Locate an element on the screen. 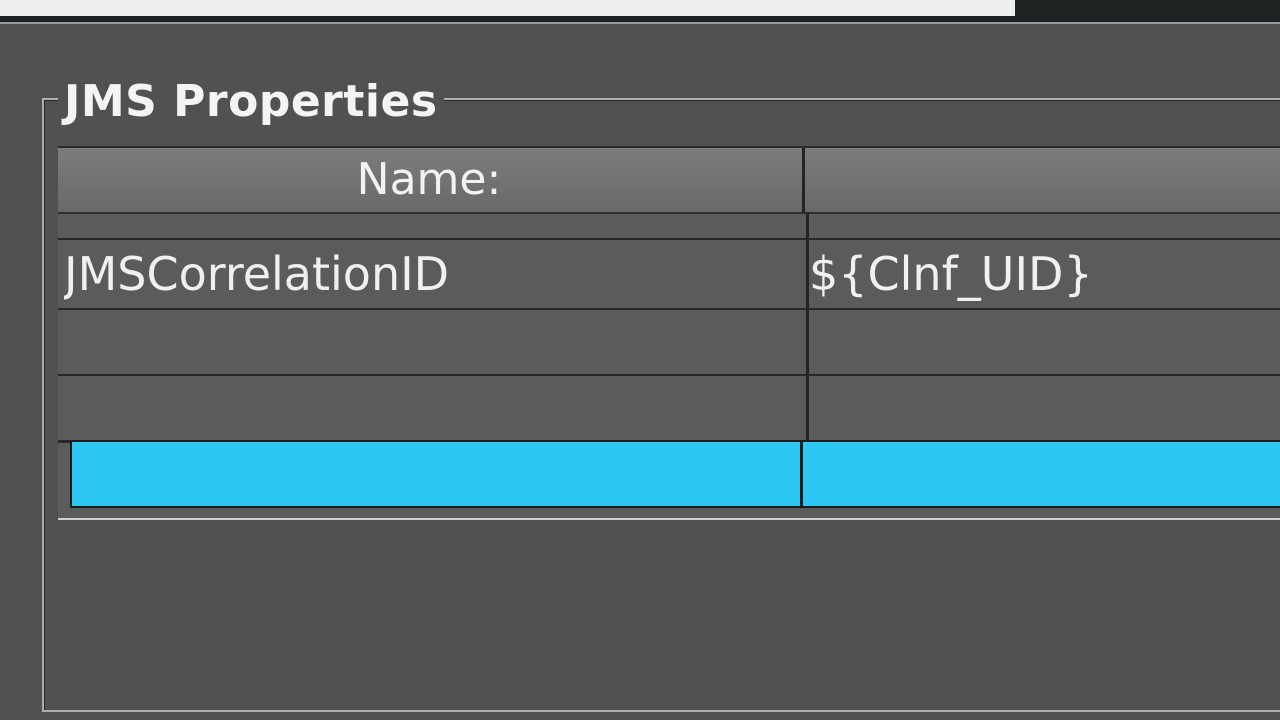 This screenshot has height=720, width=1280. column-header-value is located at coordinates (1041, 180).